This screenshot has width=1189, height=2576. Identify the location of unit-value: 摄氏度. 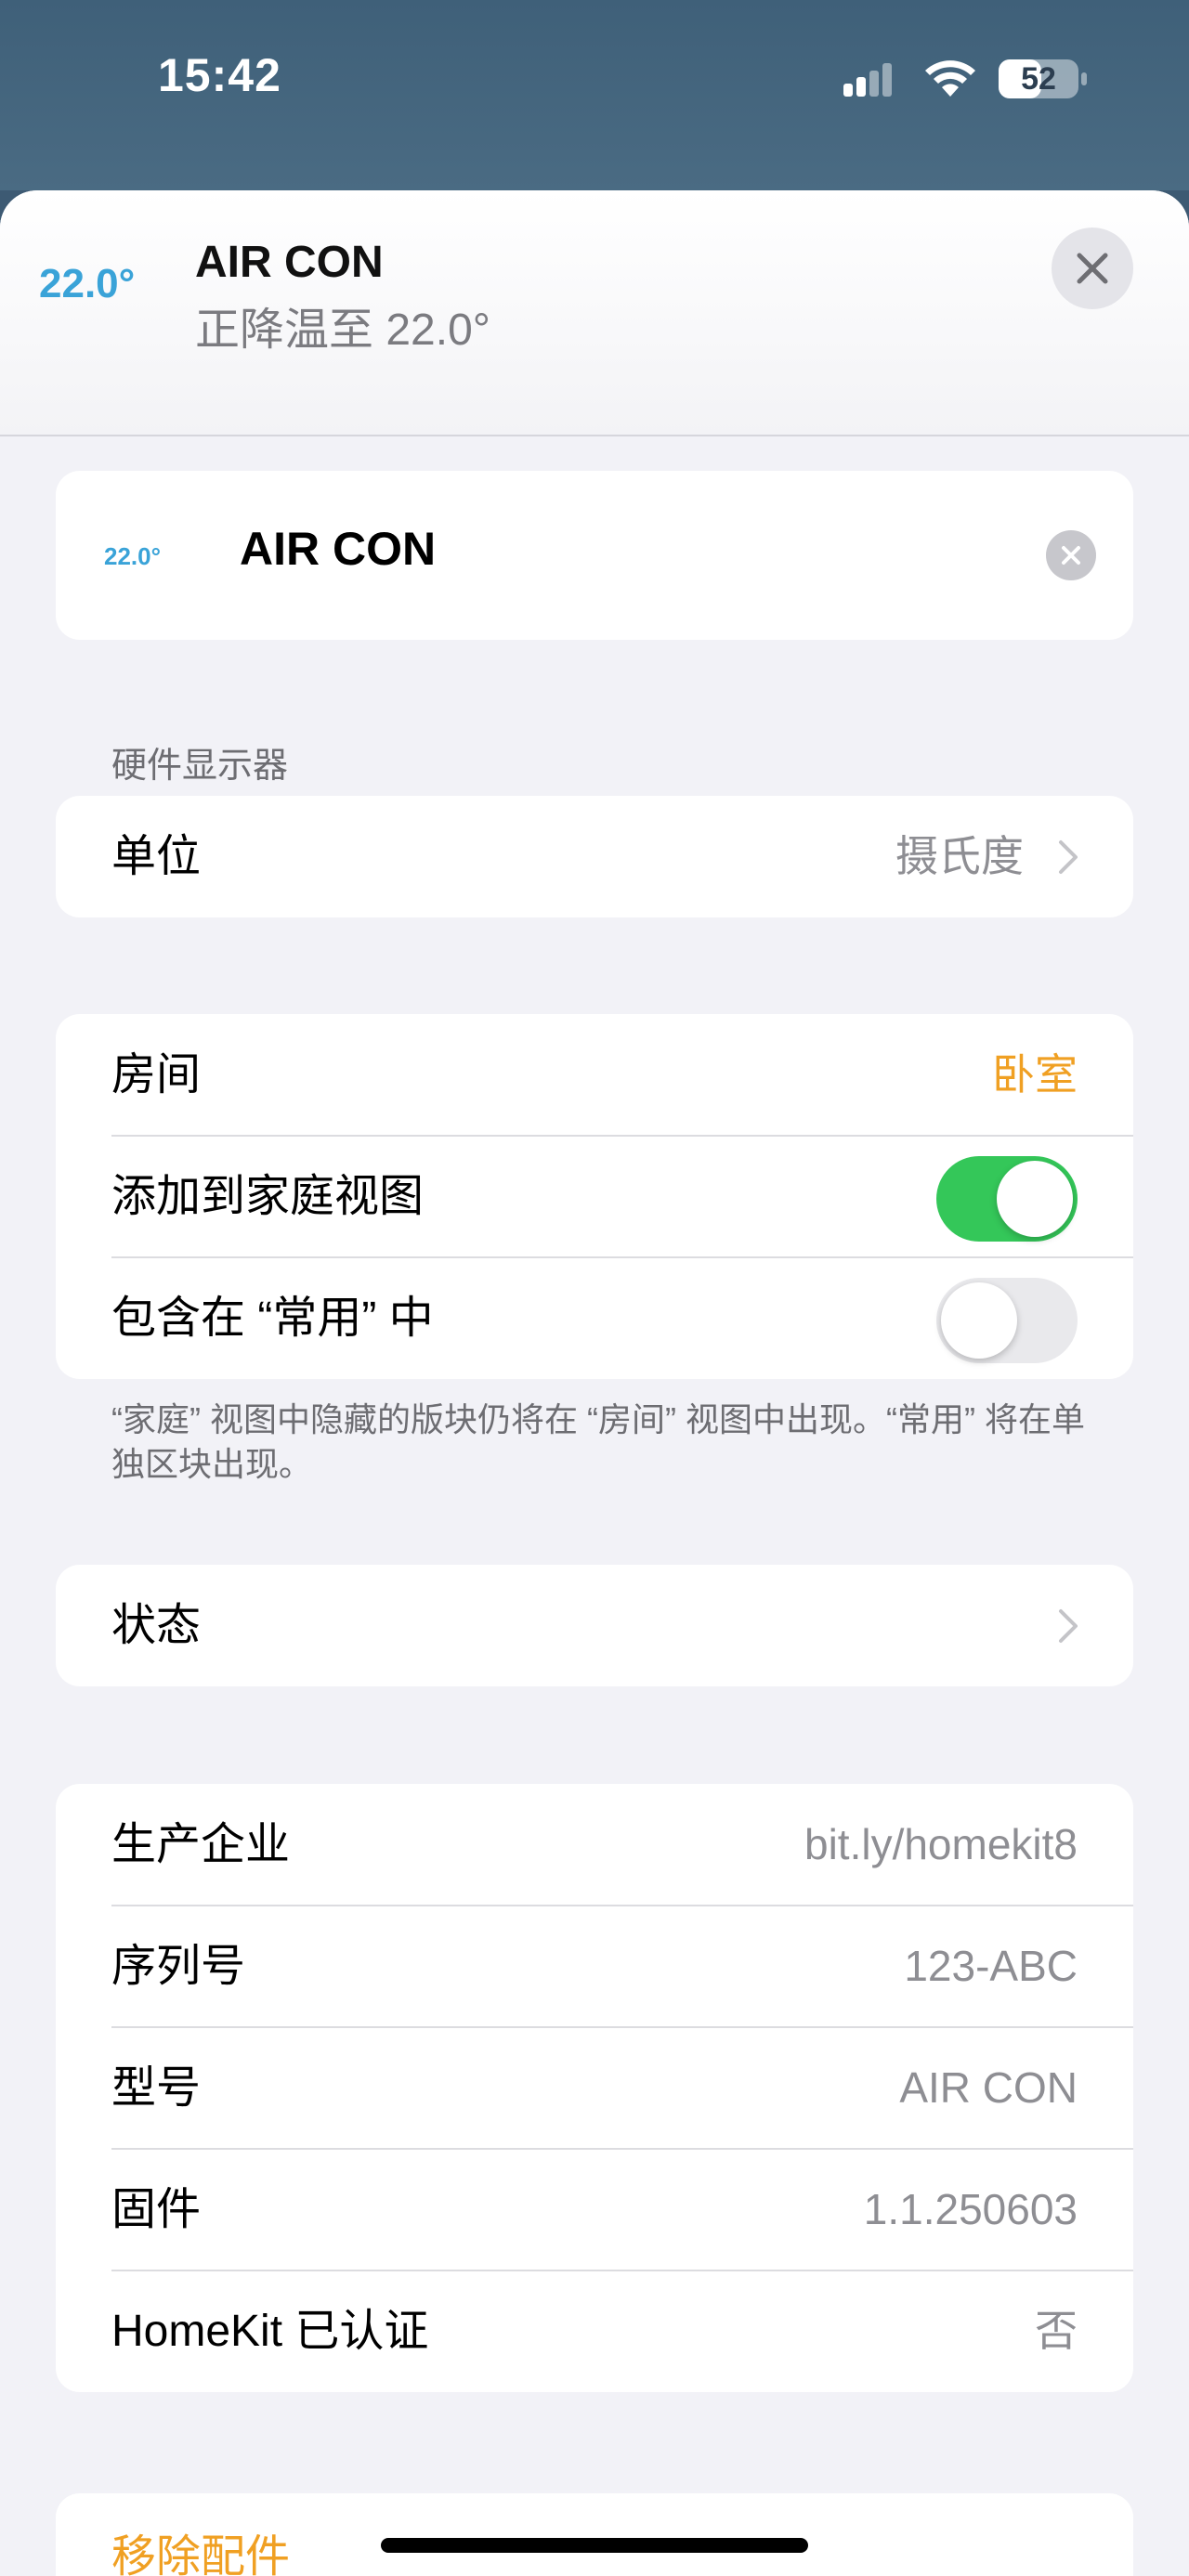
(959, 856).